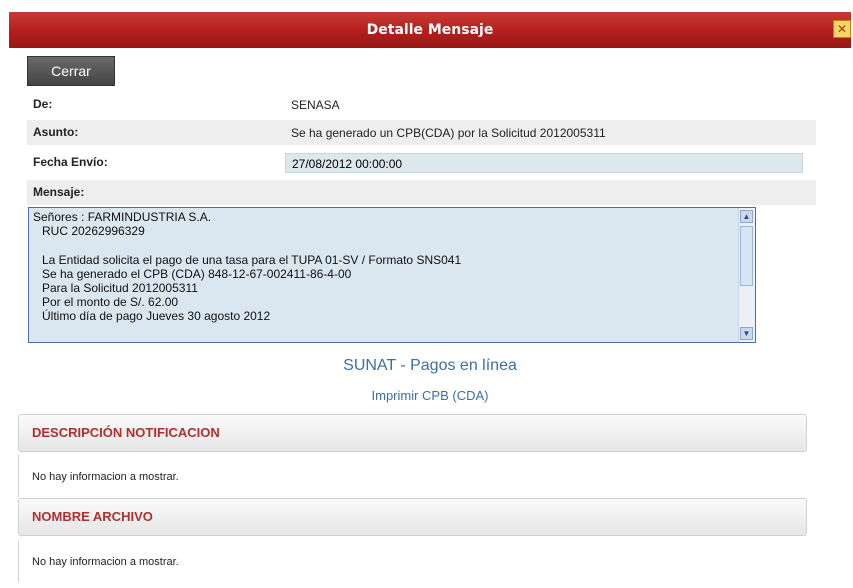 The height and width of the screenshot is (588, 853). I want to click on dialog-title: Detalle Mensaje, so click(430, 30).